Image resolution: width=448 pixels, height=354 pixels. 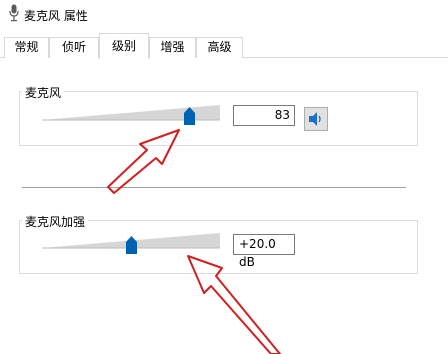 What do you see at coordinates (124, 46) in the screenshot?
I see `tab-levels: 级别` at bounding box center [124, 46].